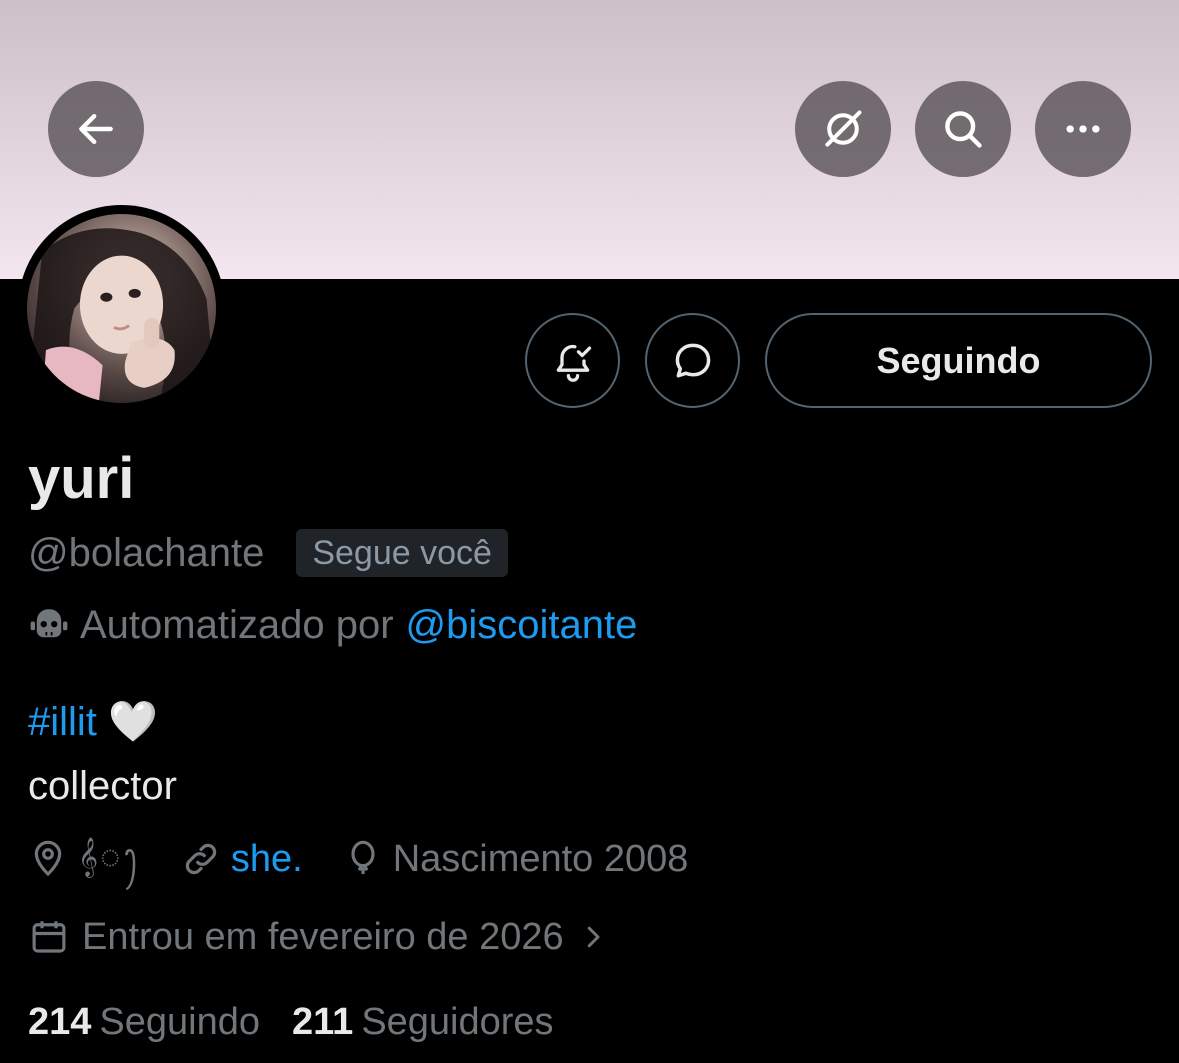 This screenshot has height=1063, width=1179. I want to click on direct-message-button, so click(692, 360).